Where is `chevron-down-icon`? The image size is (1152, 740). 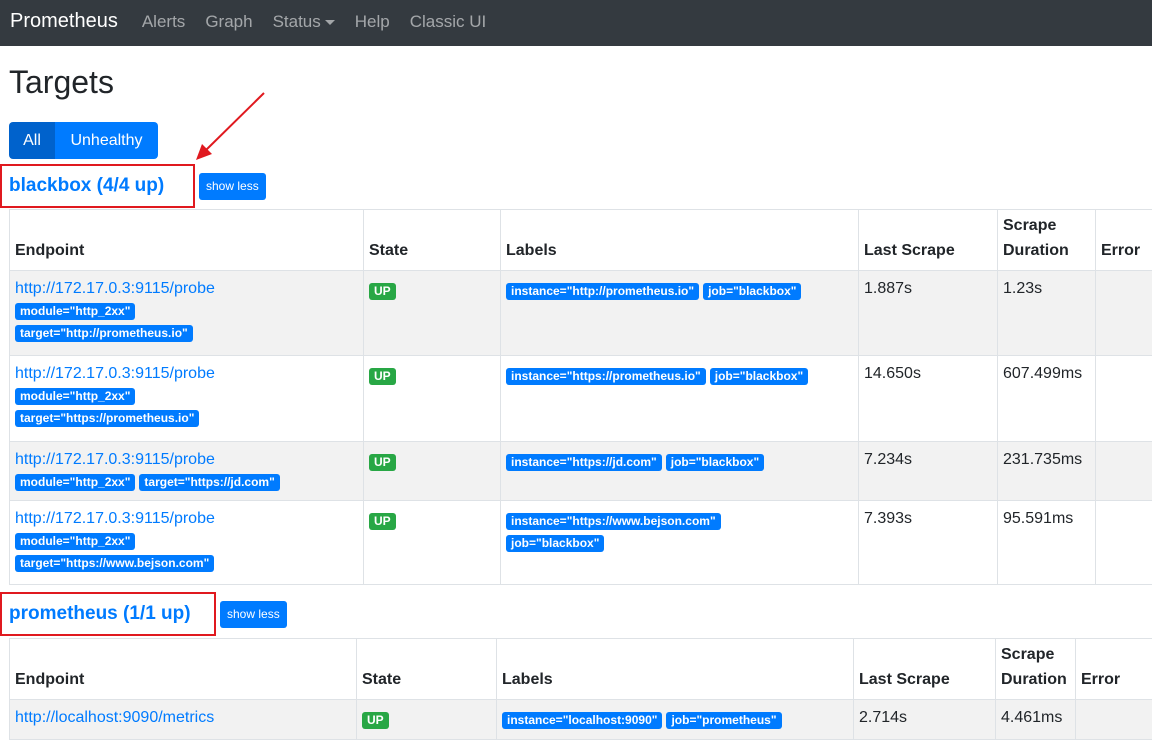 chevron-down-icon is located at coordinates (330, 22).